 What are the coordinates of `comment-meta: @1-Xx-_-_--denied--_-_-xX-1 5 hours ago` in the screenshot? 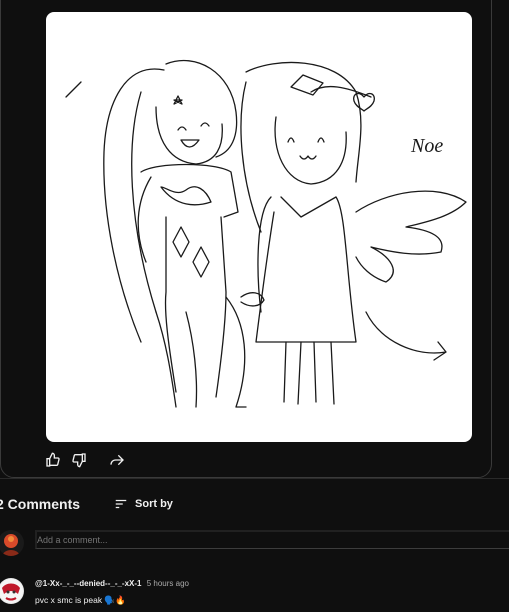 It's located at (112, 583).